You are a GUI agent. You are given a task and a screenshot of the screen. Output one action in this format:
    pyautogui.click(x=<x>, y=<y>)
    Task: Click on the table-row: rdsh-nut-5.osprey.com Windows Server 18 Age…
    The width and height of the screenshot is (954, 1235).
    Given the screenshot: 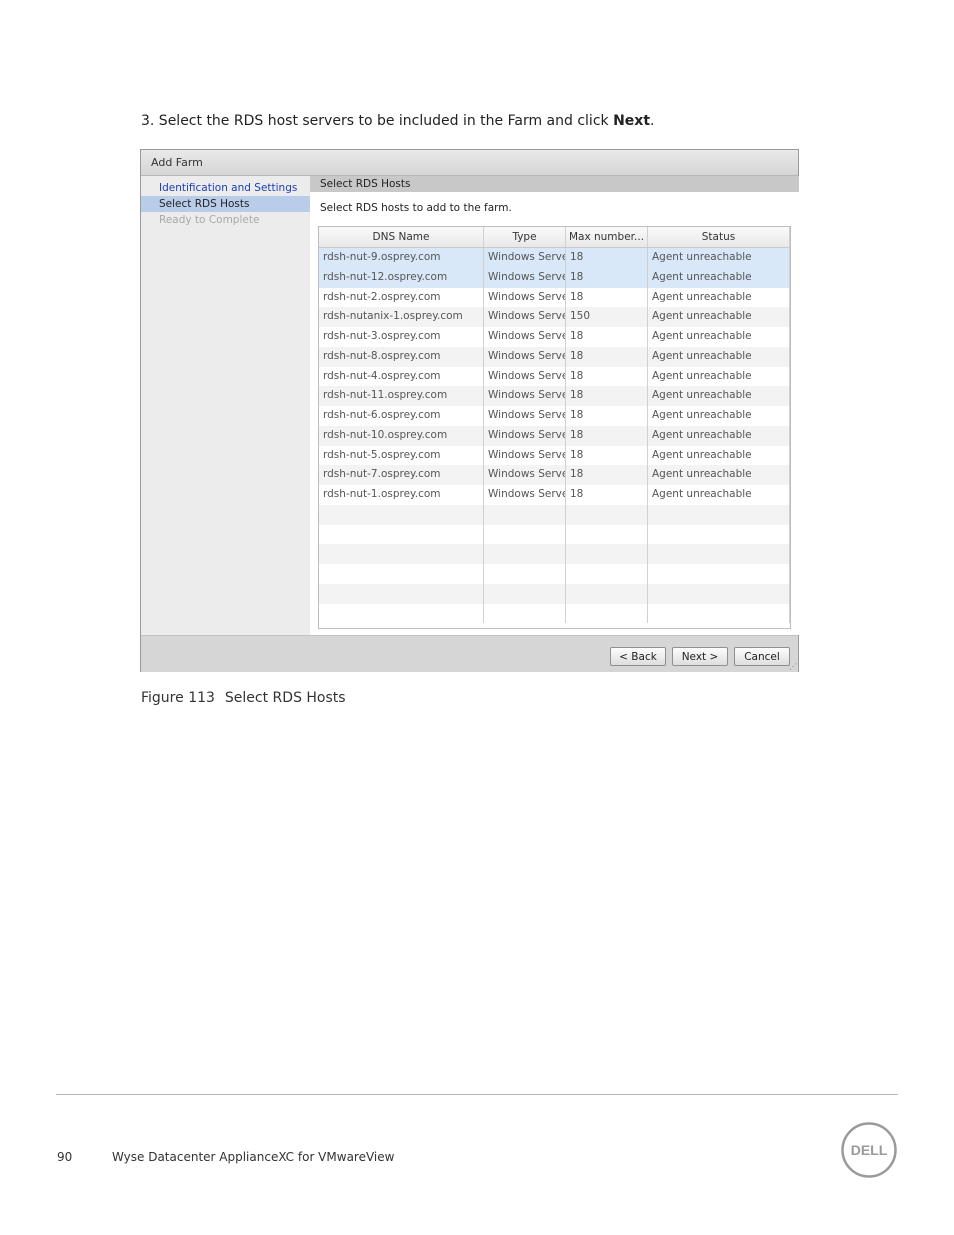 What is the action you would take?
    pyautogui.click(x=554, y=455)
    